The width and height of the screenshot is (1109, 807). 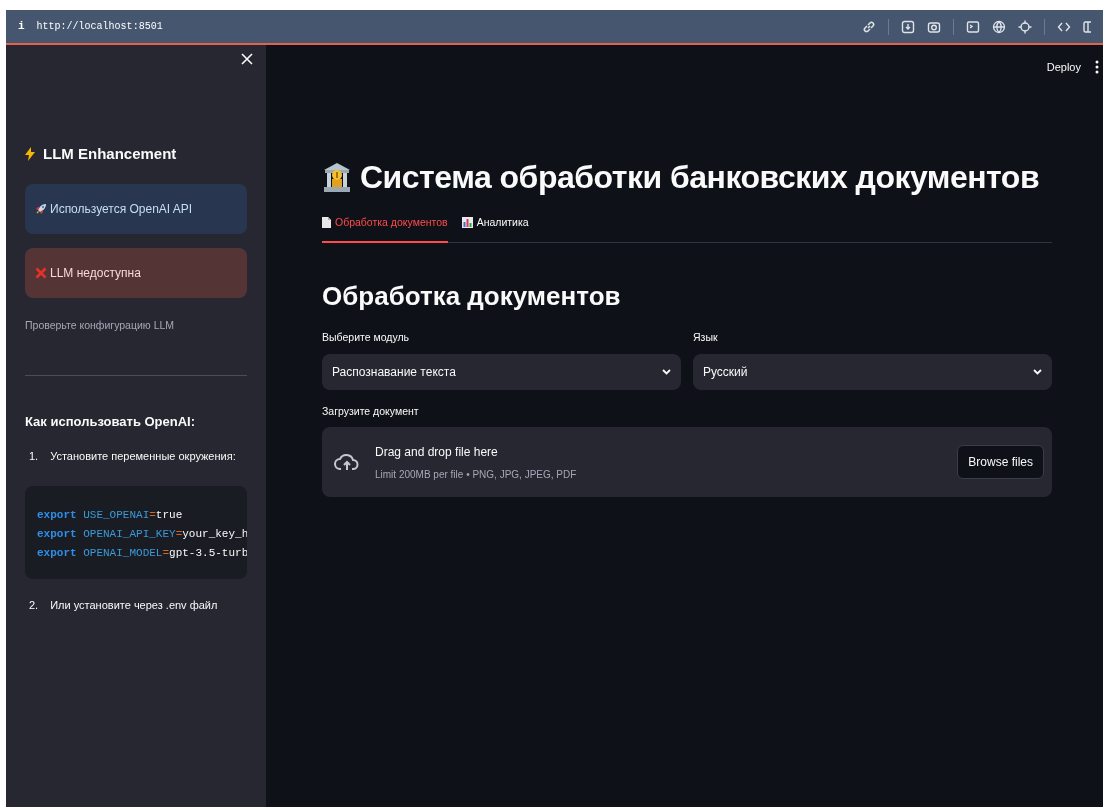 What do you see at coordinates (21, 26) in the screenshot?
I see `info-icon: i` at bounding box center [21, 26].